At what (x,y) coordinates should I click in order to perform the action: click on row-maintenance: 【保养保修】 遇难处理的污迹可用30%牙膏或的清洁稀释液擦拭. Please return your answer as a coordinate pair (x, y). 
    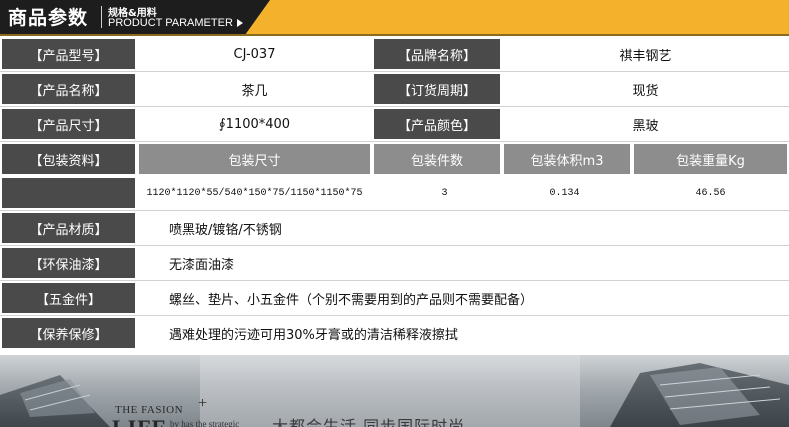
    Looking at the image, I should click on (394, 333).